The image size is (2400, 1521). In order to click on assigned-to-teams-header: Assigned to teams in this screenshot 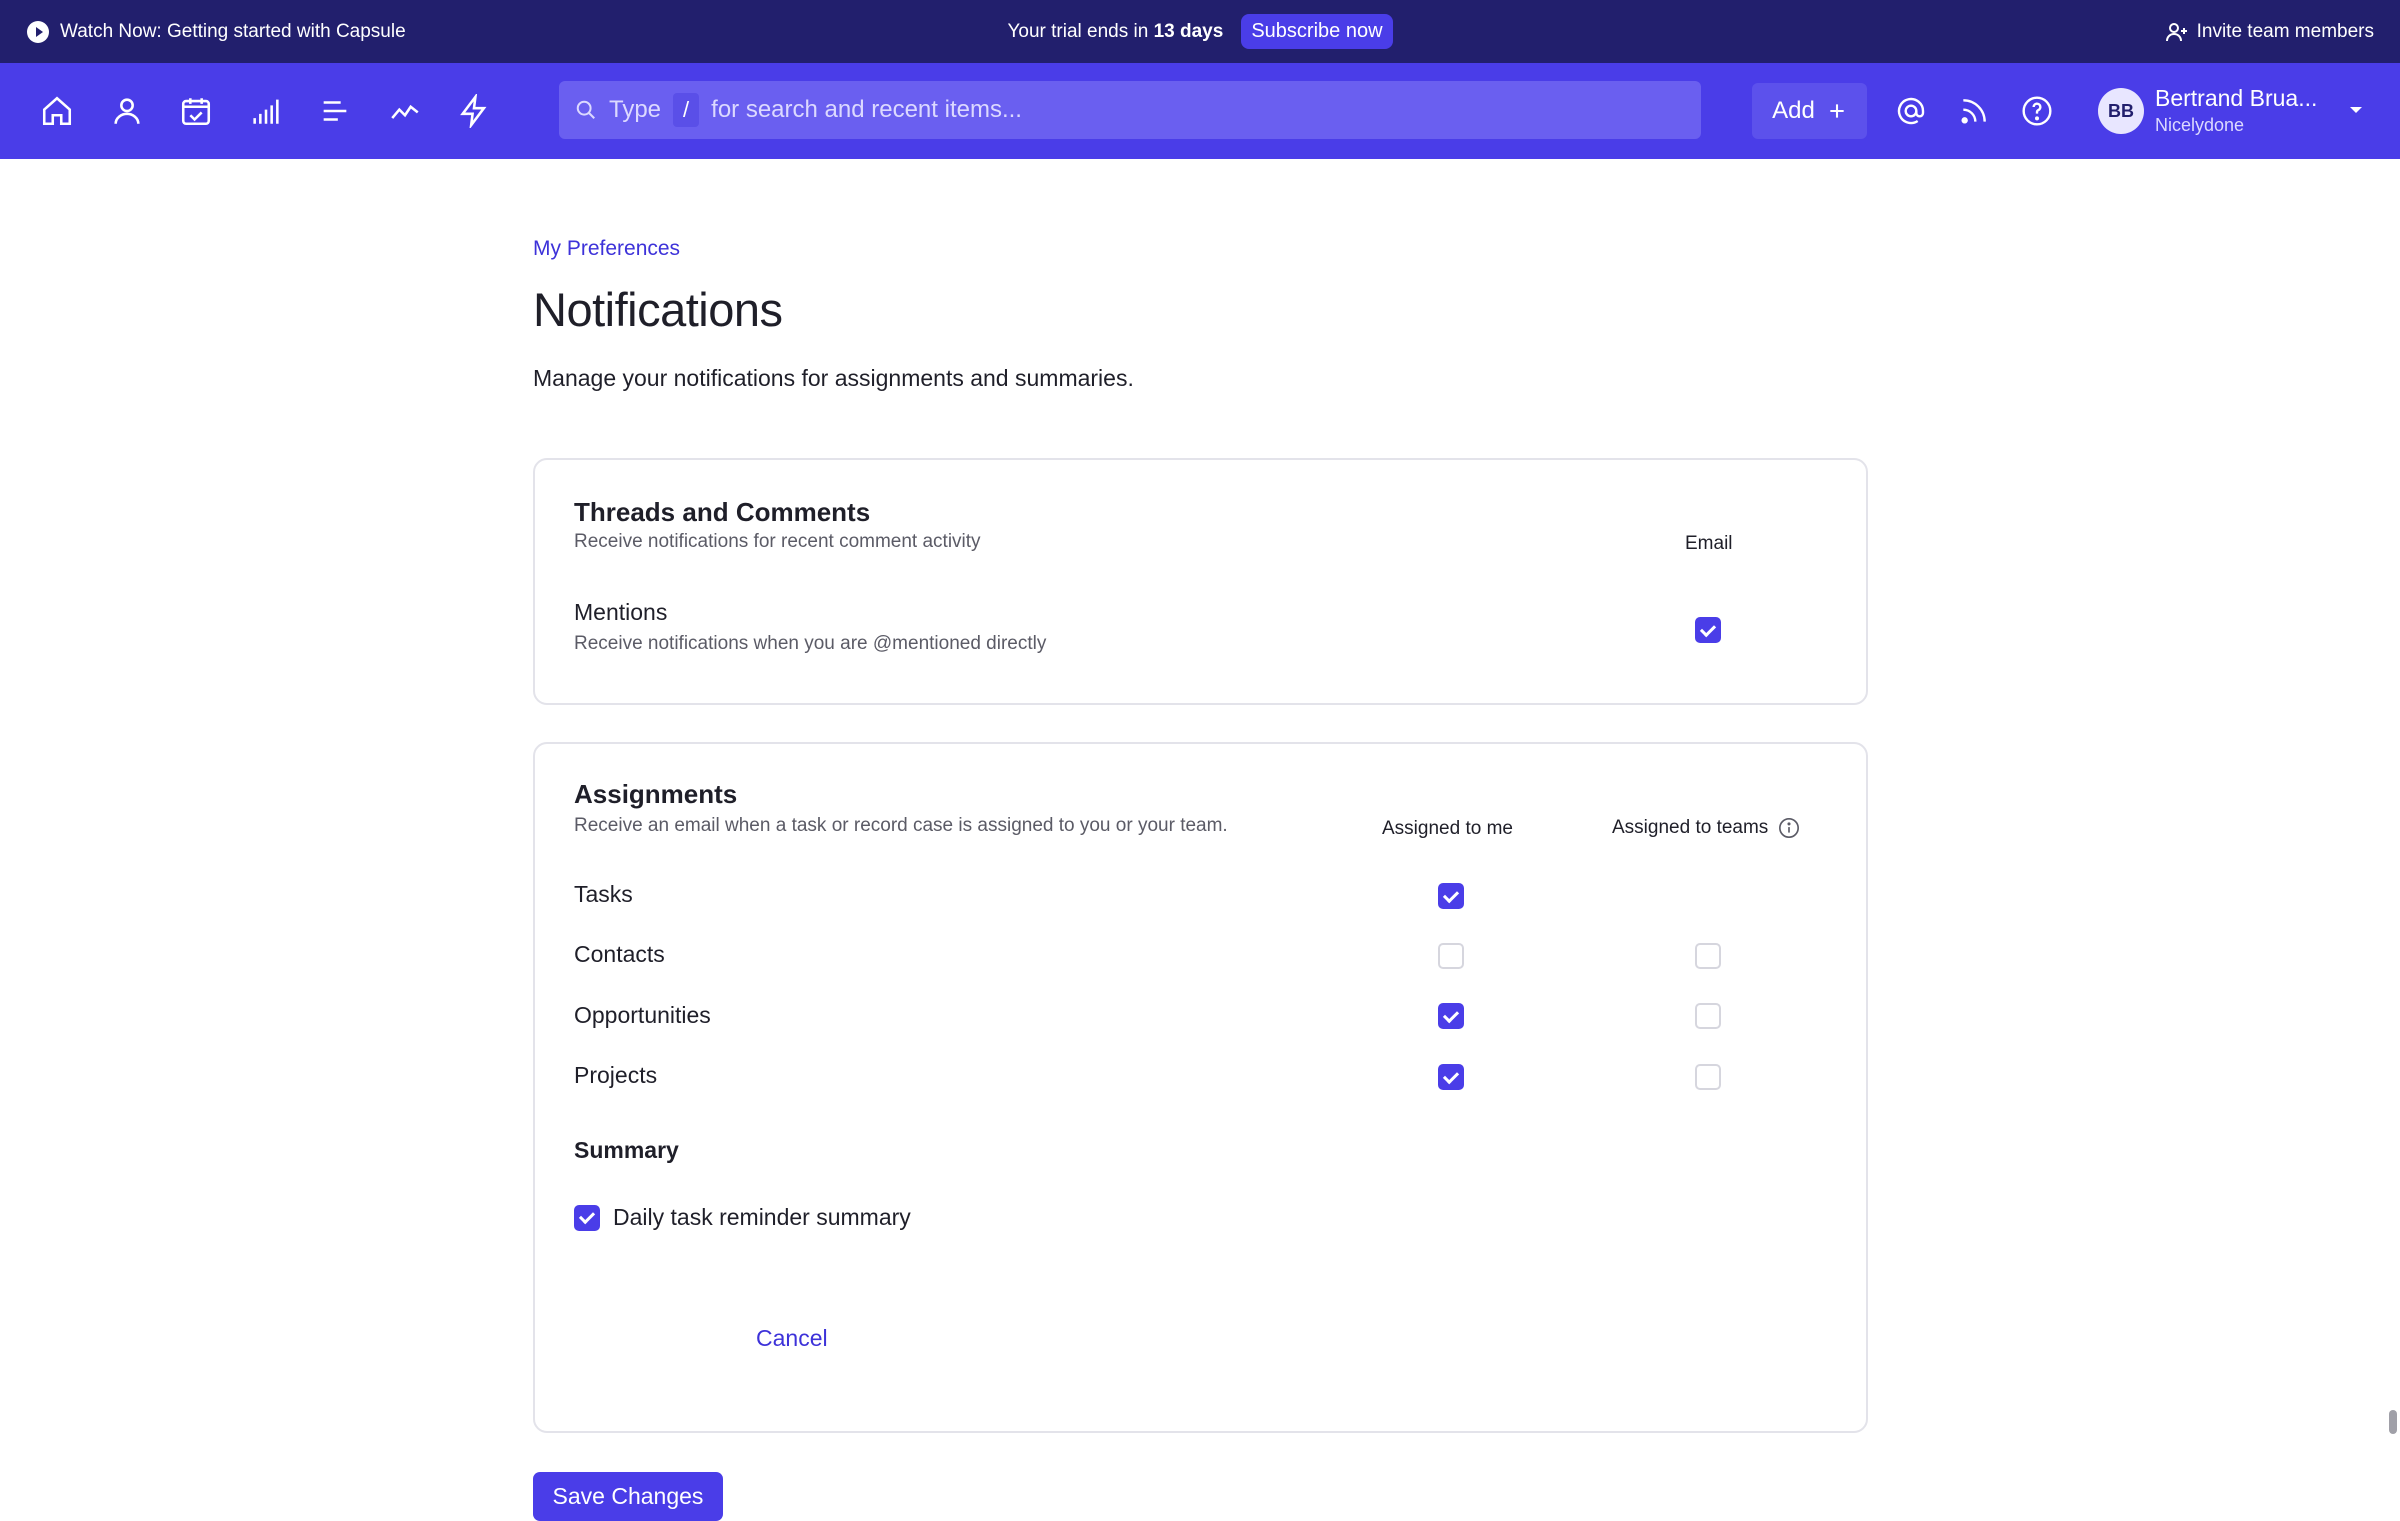, I will do `click(1706, 828)`.